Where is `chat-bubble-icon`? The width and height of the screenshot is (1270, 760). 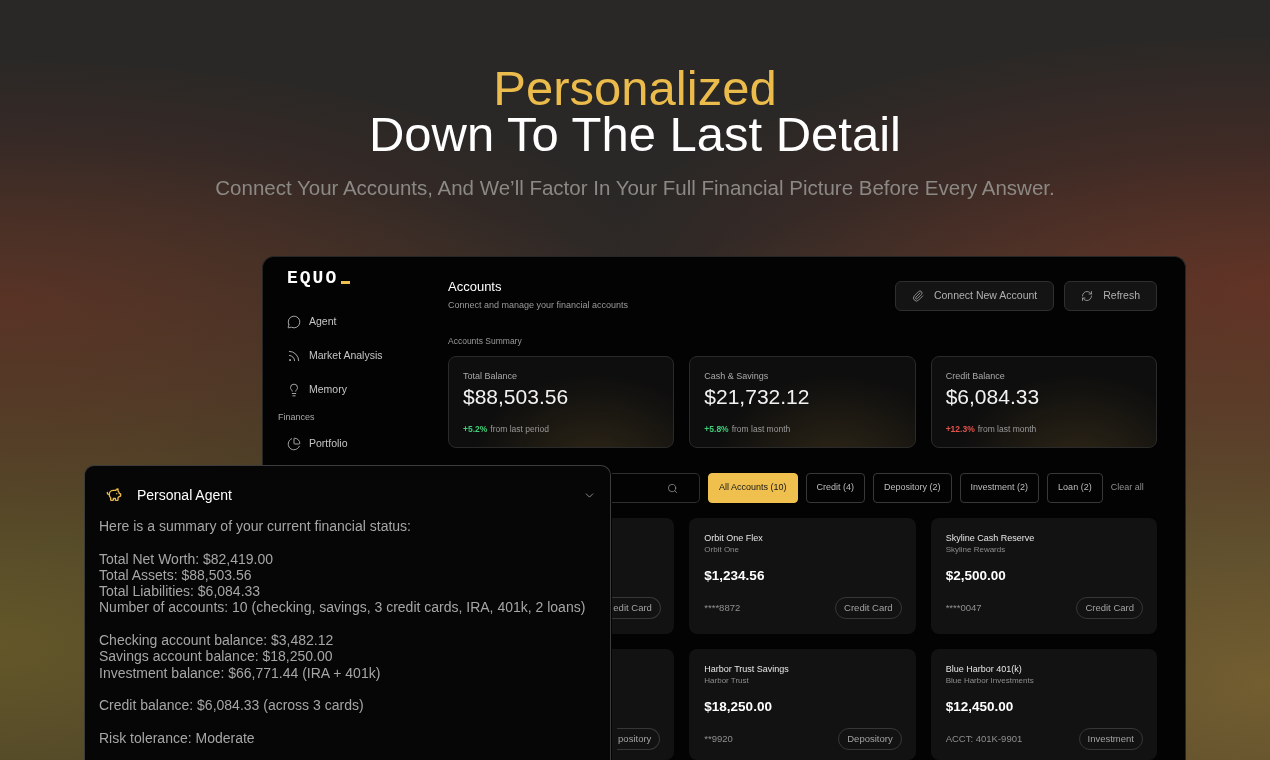
chat-bubble-icon is located at coordinates (294, 322).